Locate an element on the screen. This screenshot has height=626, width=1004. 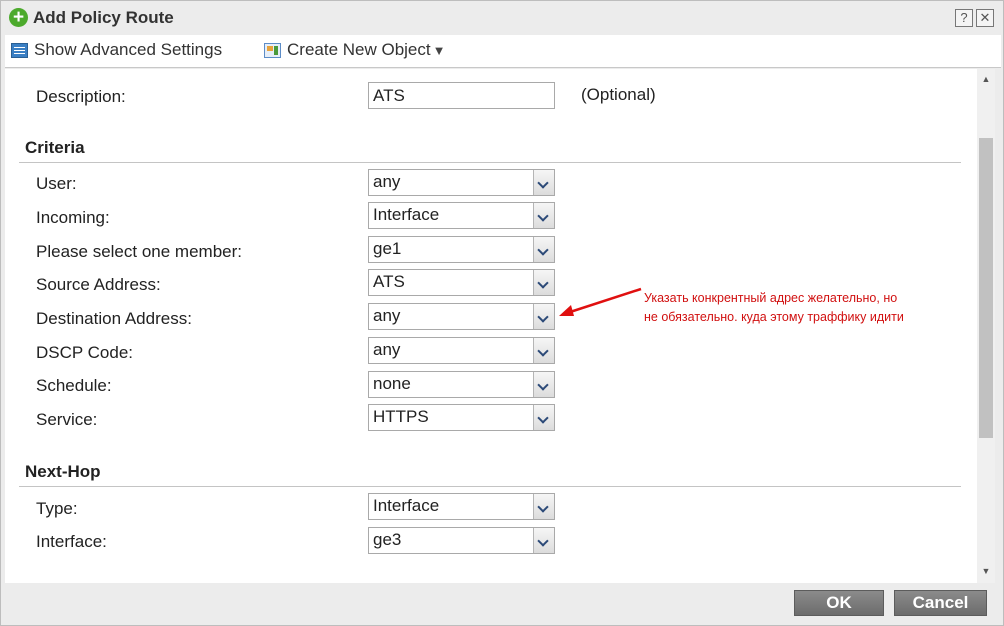
destination-address-value: any is located at coordinates (387, 315).